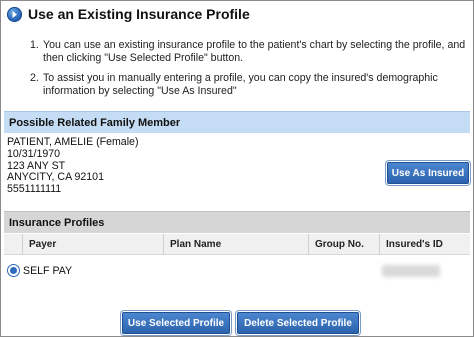 Image resolution: width=474 pixels, height=337 pixels. Describe the element at coordinates (237, 122) in the screenshot. I see `family-member-header: Possible Related Family Member` at that location.